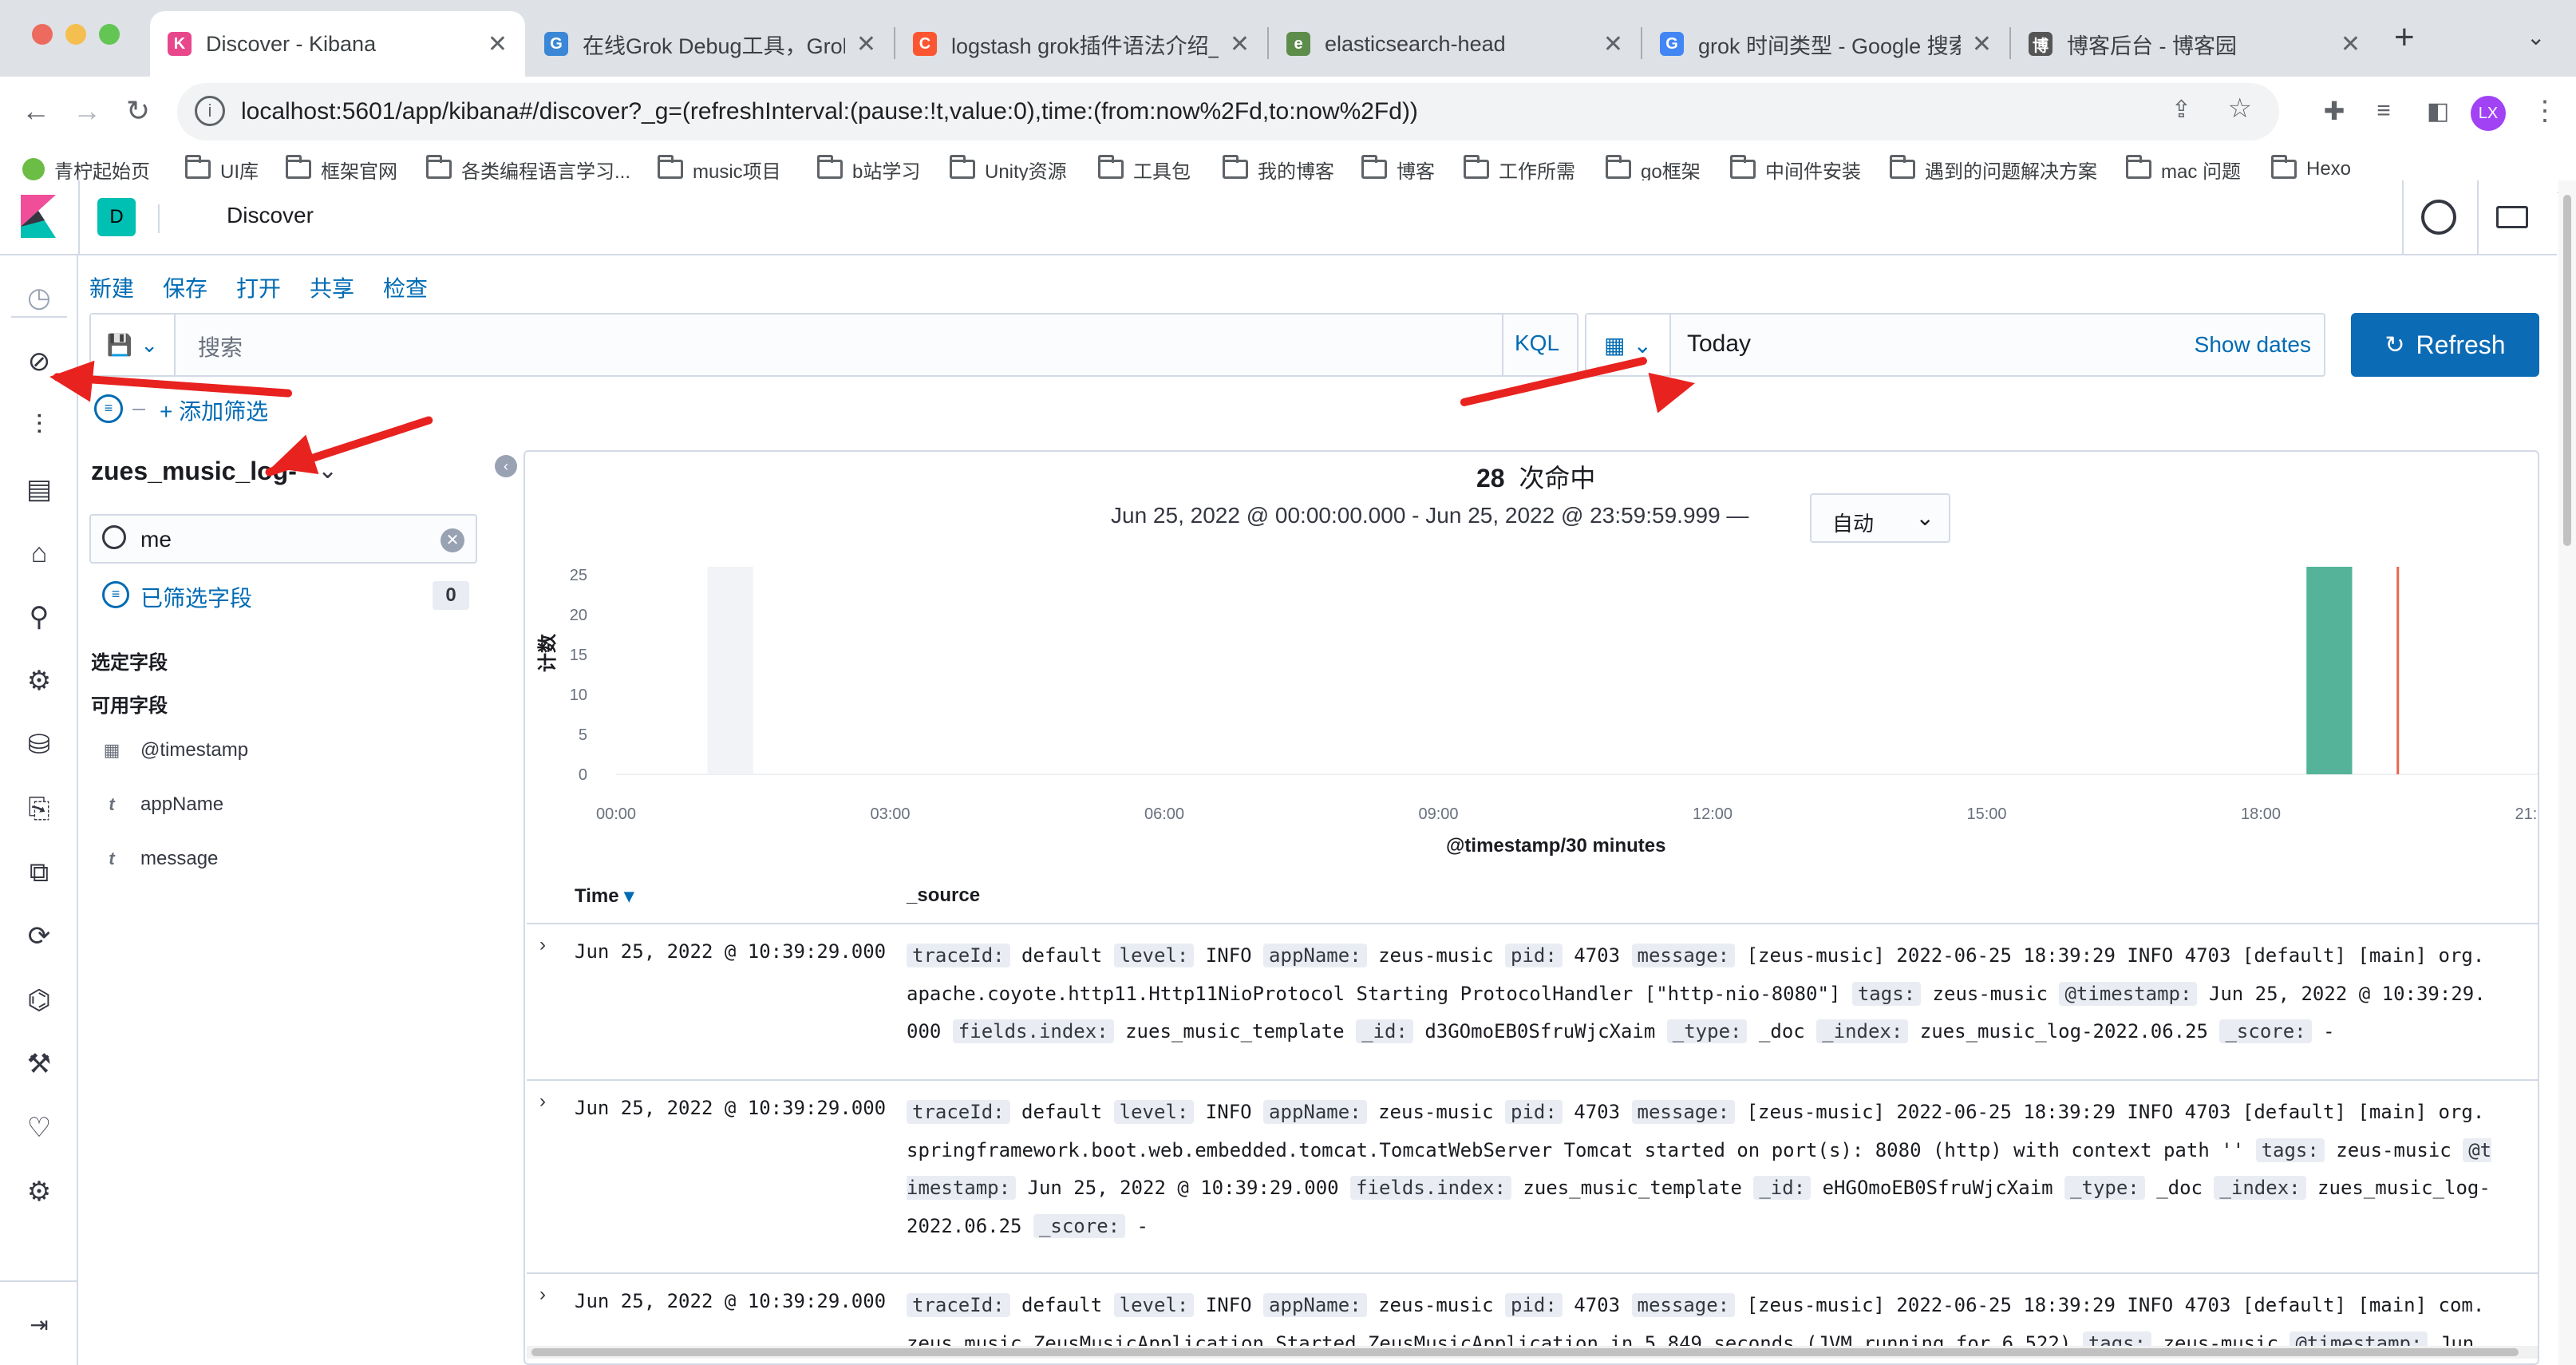 The width and height of the screenshot is (2576, 1365). Describe the element at coordinates (1137, 1225) in the screenshot. I see `field-value: -` at that location.